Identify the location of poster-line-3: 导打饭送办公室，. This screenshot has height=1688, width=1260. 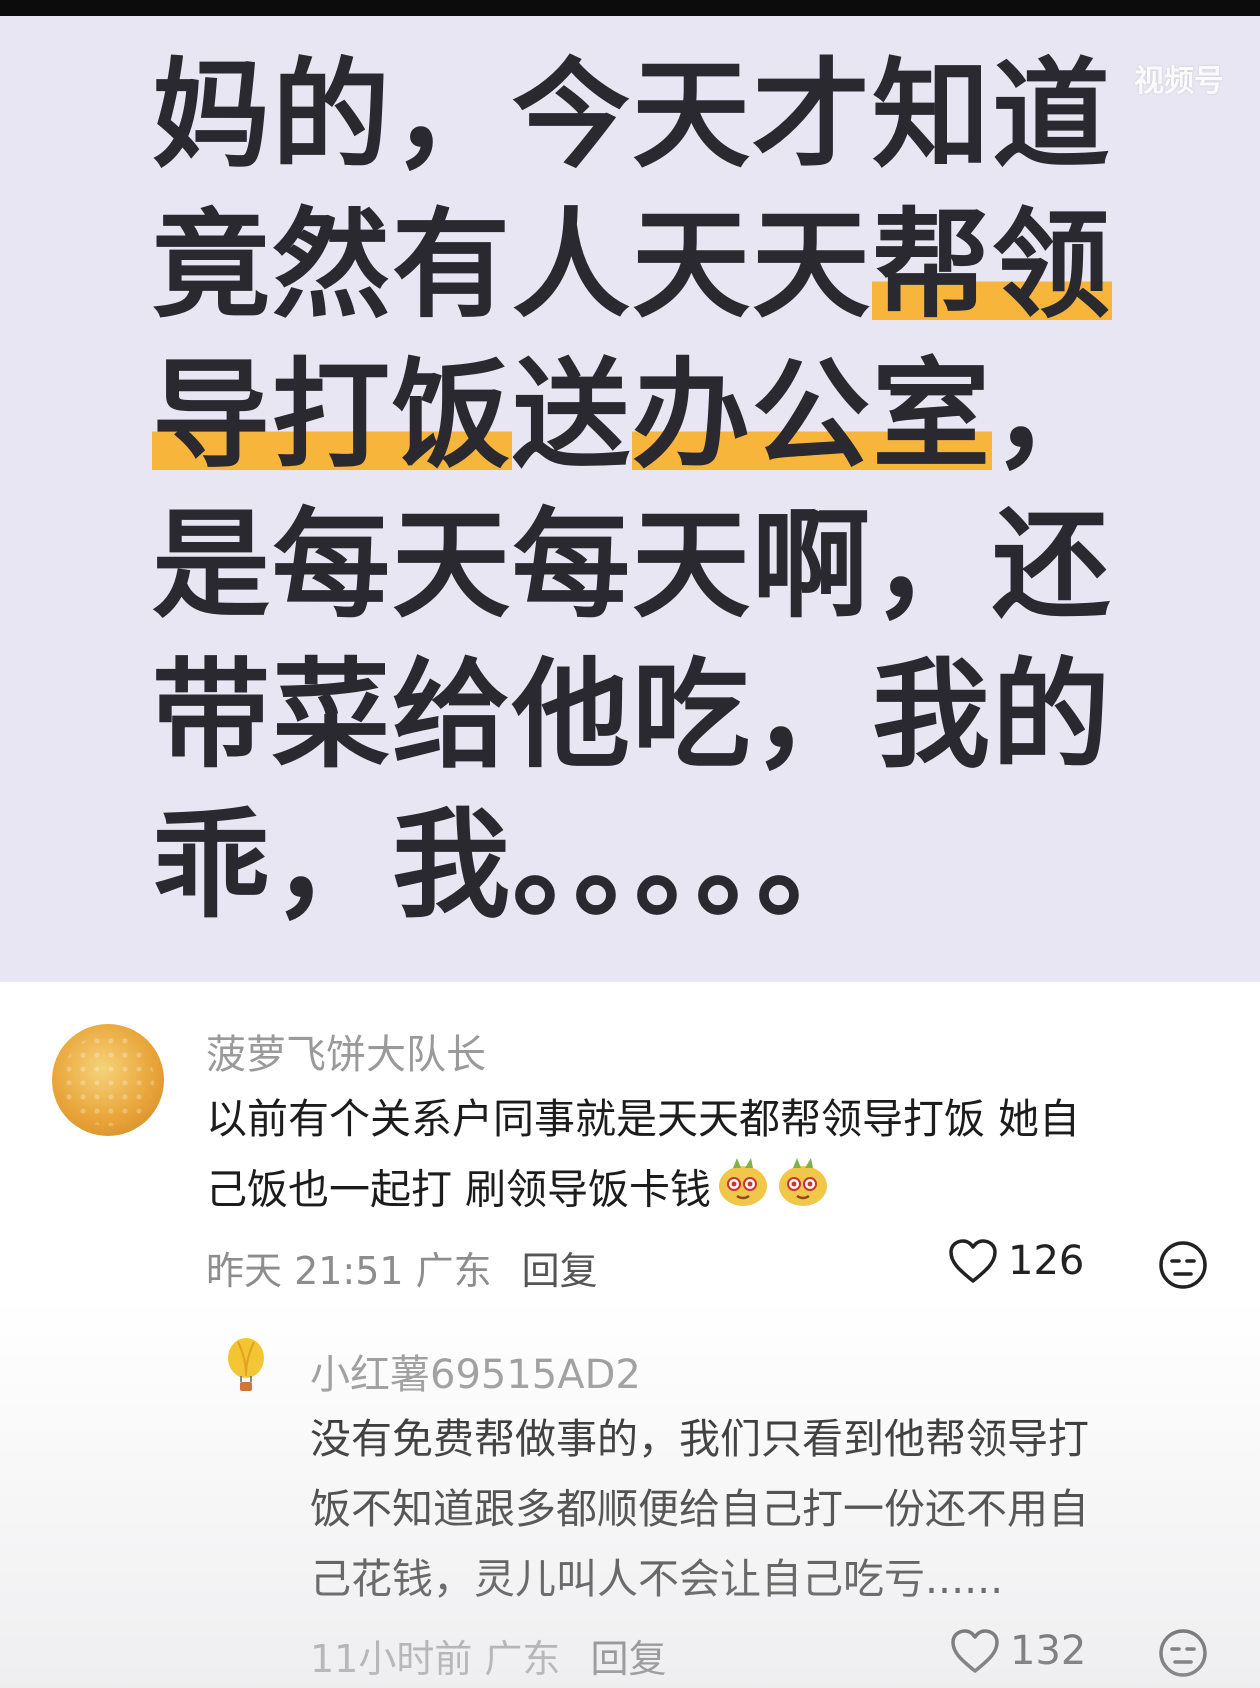
(632, 415).